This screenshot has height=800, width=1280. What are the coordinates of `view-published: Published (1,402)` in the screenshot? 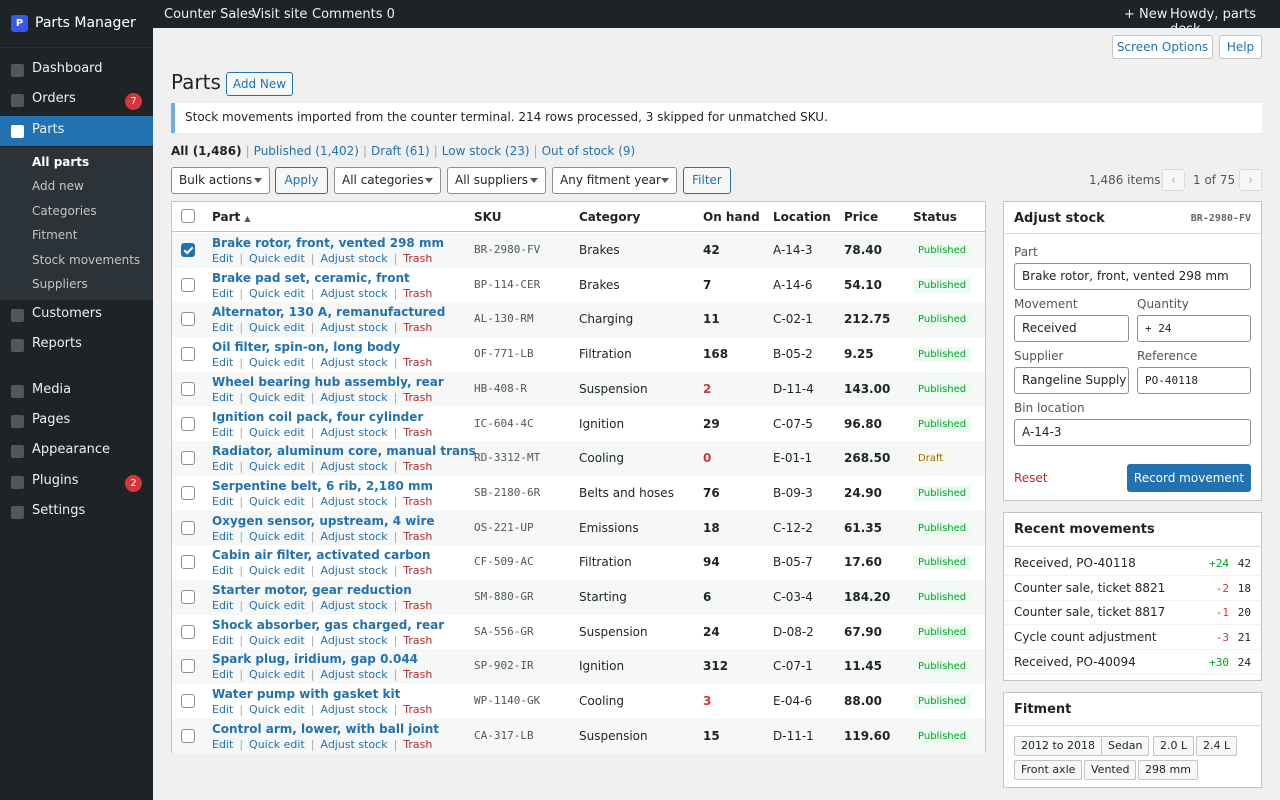 It's located at (306, 151).